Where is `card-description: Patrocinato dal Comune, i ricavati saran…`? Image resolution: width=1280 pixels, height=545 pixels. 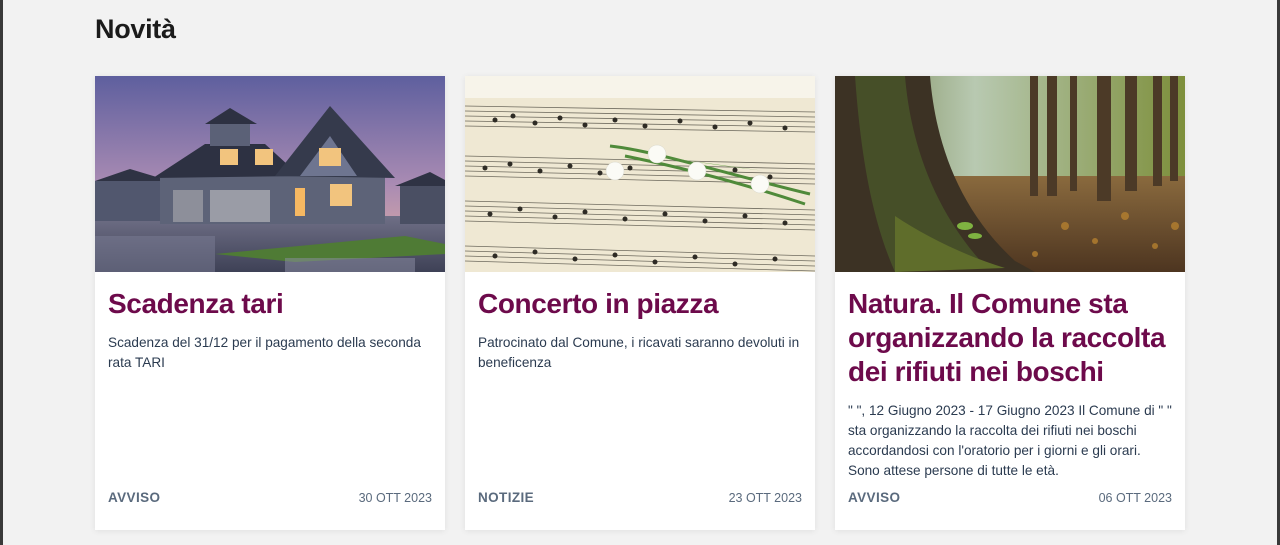
card-description: Patrocinato dal Comune, i ricavati saran… is located at coordinates (639, 352).